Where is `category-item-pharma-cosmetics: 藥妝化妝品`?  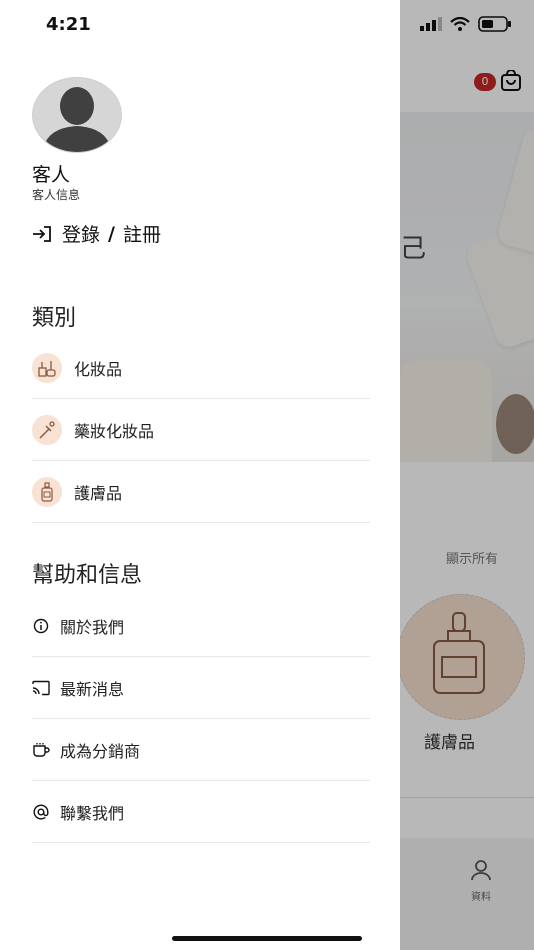
category-item-pharma-cosmetics: 藥妝化妝品 is located at coordinates (201, 430).